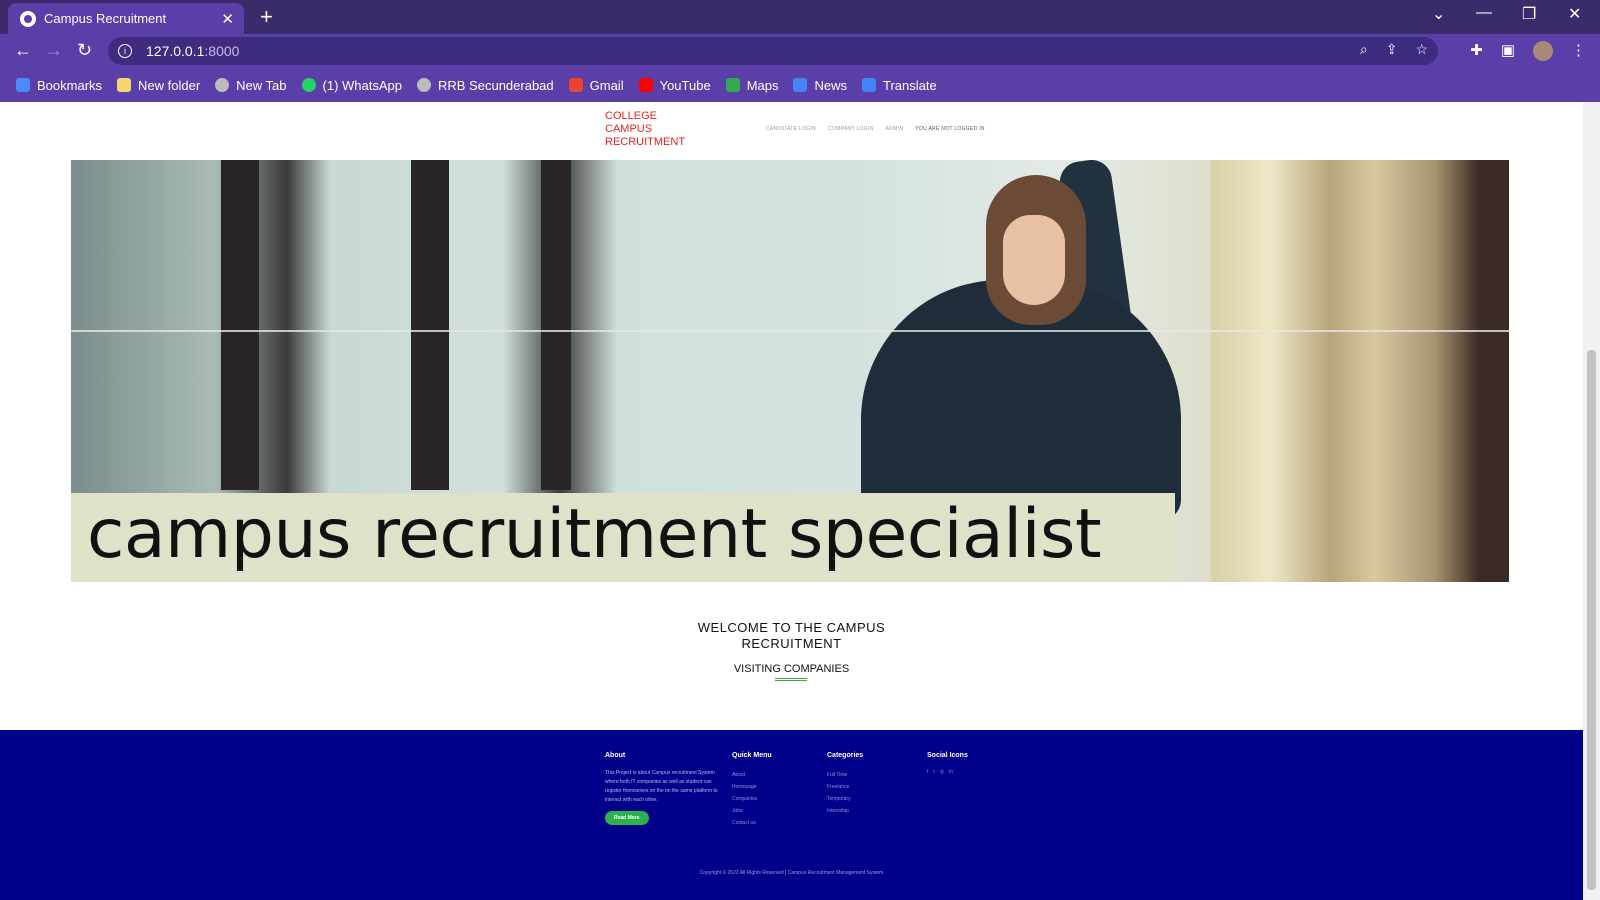 This screenshot has height=900, width=1600. I want to click on bookmark-rrb-secunderabad: RRB Secunderabad, so click(485, 85).